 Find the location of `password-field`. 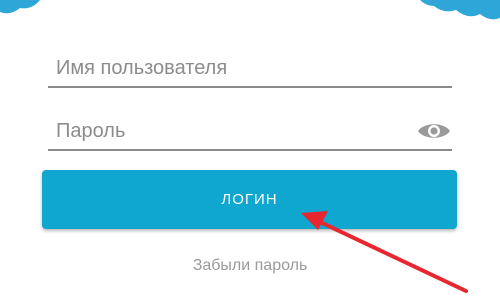

password-field is located at coordinates (250, 132).